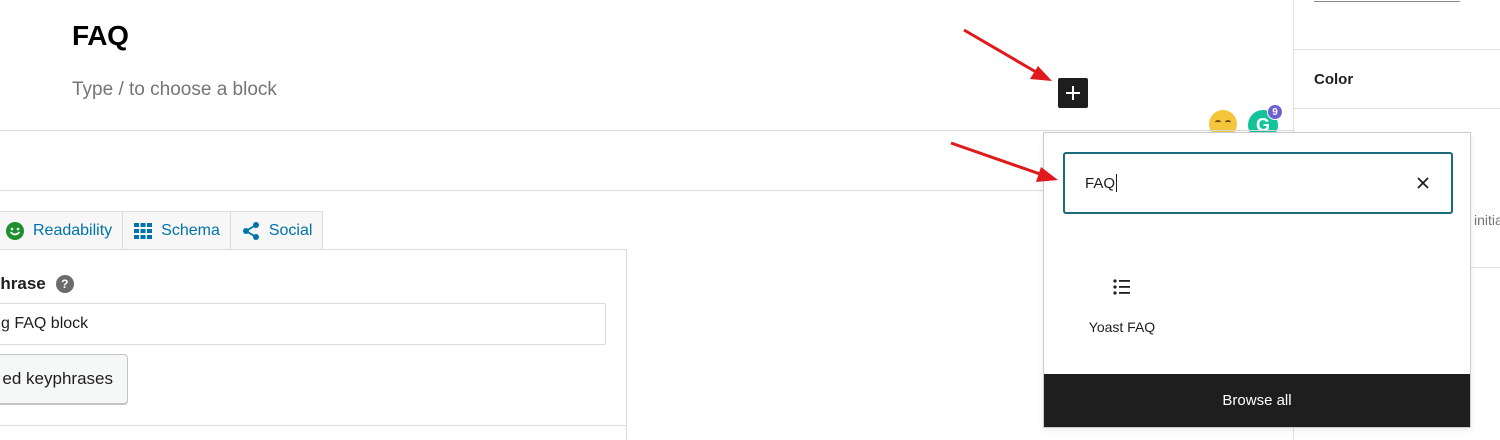 The image size is (1500, 440). Describe the element at coordinates (313, 425) in the screenshot. I see `panel-divider` at that location.